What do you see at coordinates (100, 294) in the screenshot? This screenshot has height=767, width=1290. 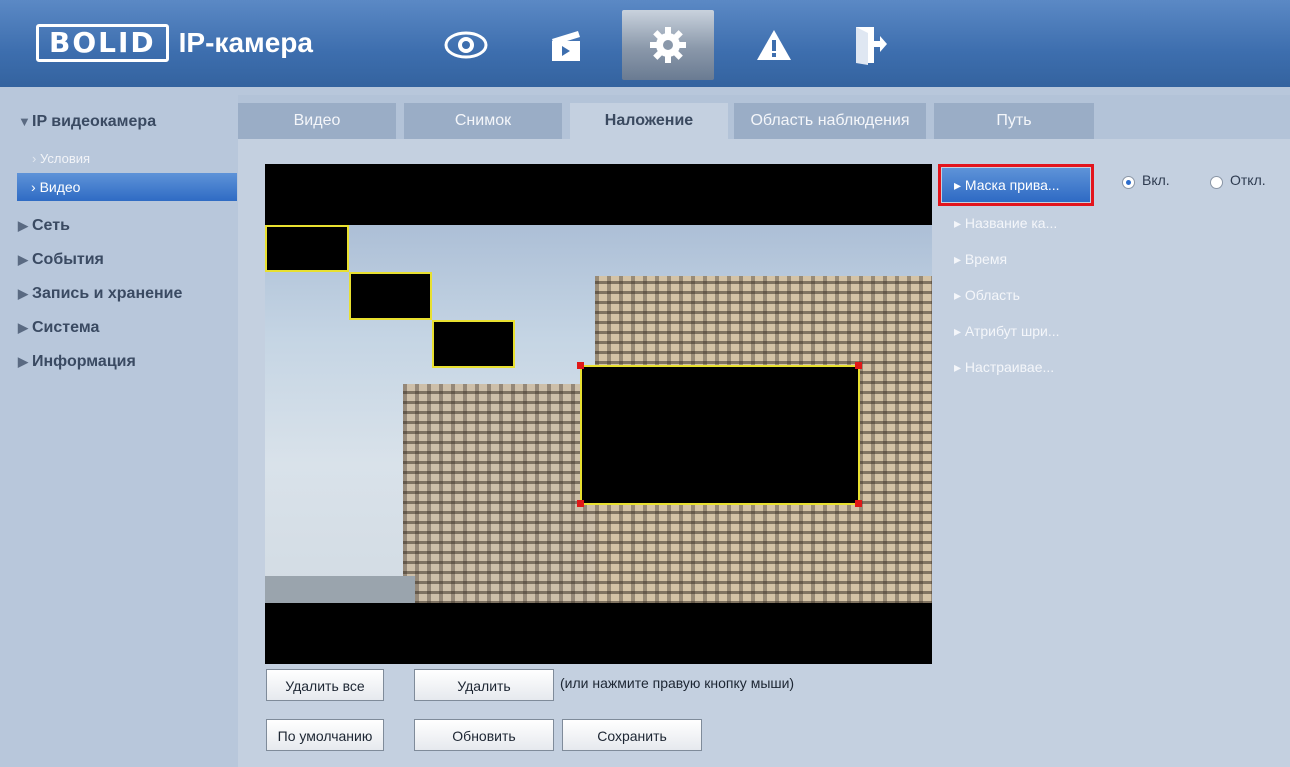 I see `sidebar-item-storage: ▶ Запись и хранение` at bounding box center [100, 294].